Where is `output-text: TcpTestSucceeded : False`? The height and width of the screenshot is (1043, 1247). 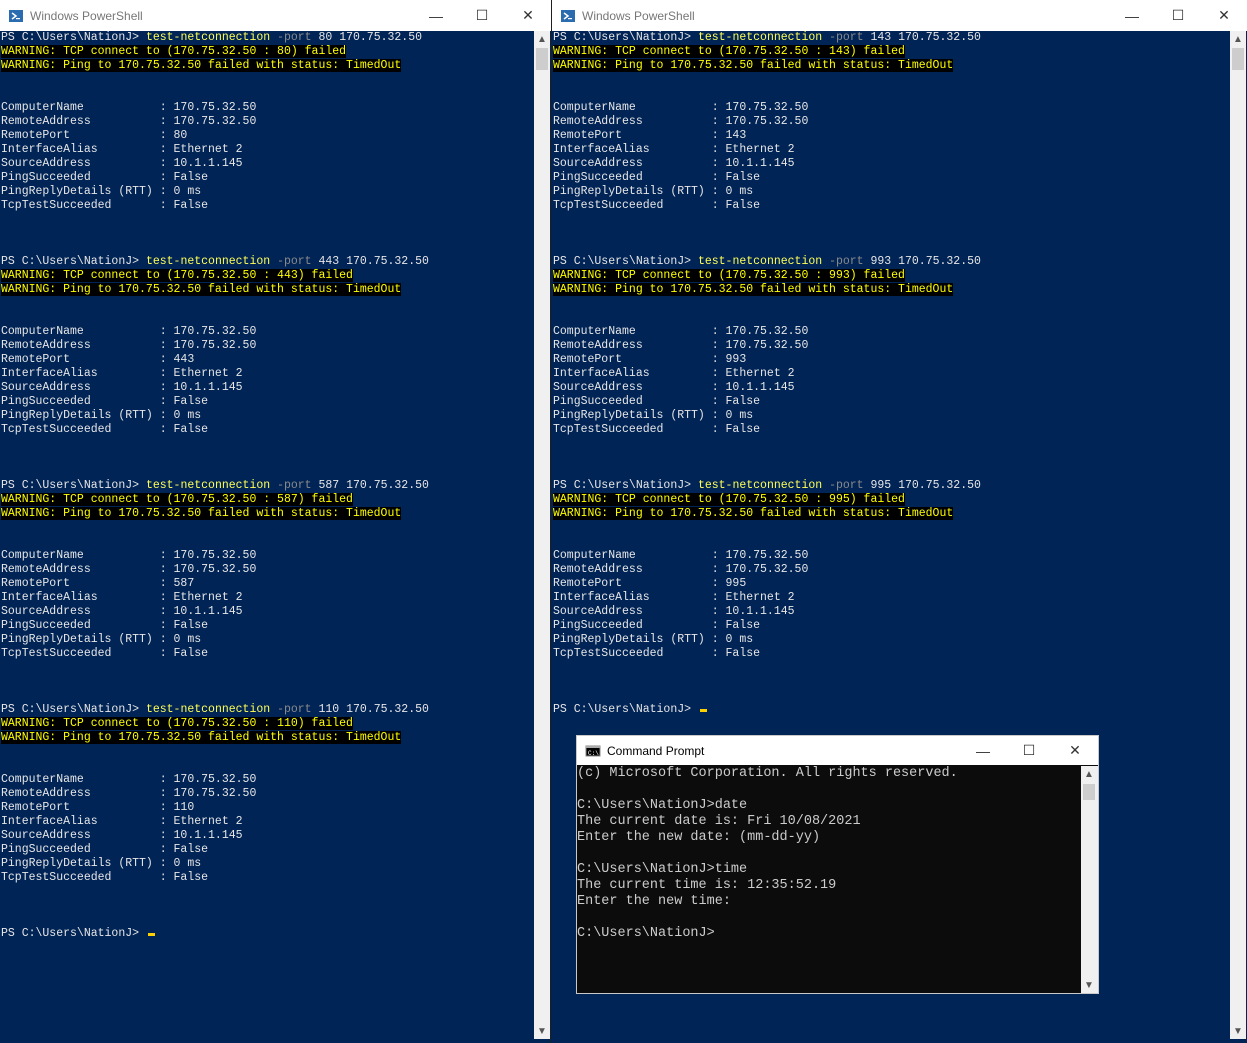 output-text: TcpTestSucceeded : False is located at coordinates (657, 653).